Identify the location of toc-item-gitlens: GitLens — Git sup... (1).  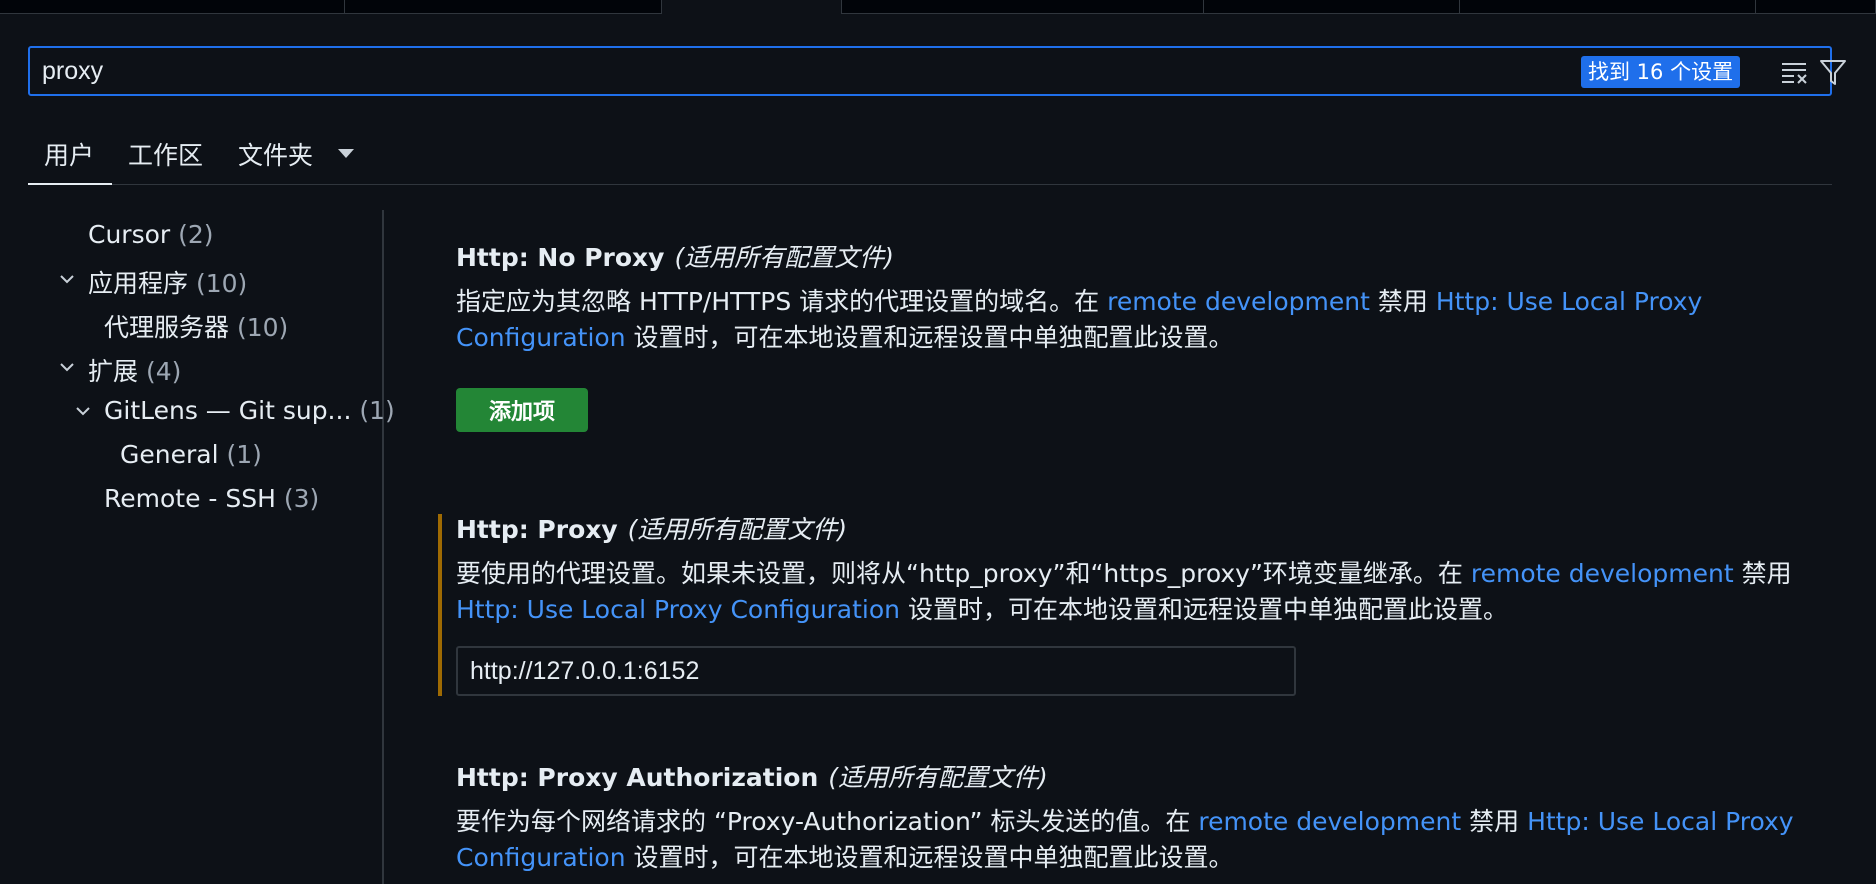
(249, 410).